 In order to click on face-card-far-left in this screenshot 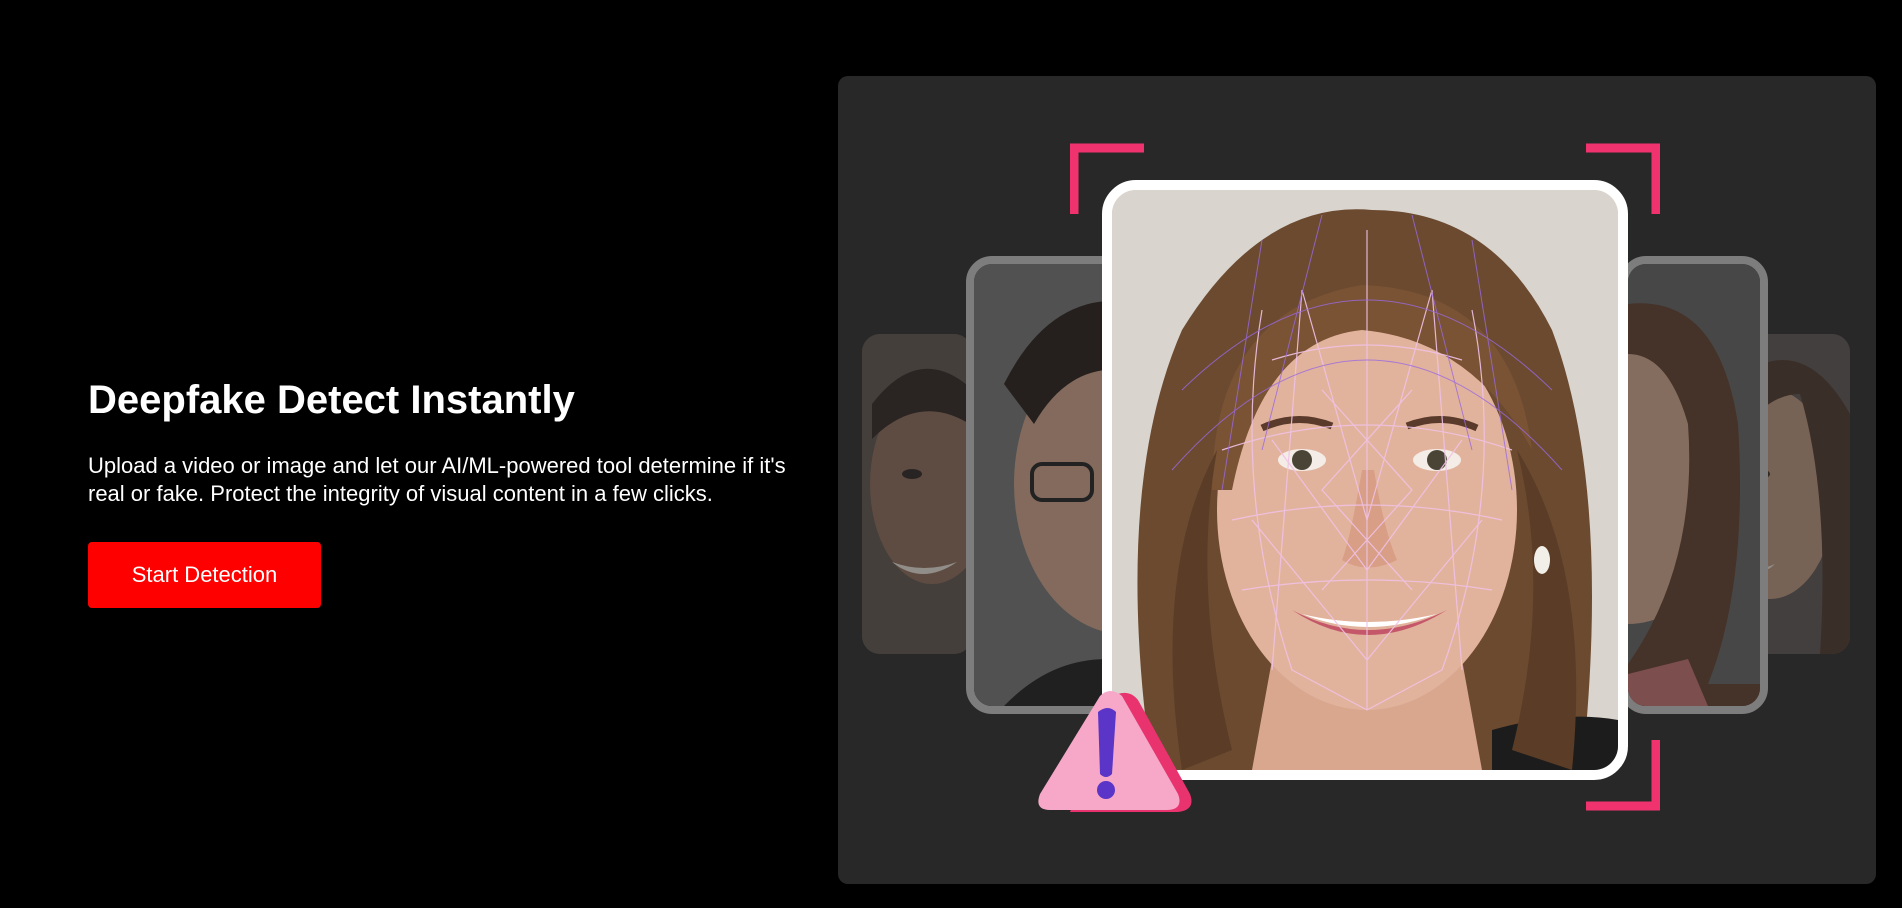, I will do `click(917, 494)`.